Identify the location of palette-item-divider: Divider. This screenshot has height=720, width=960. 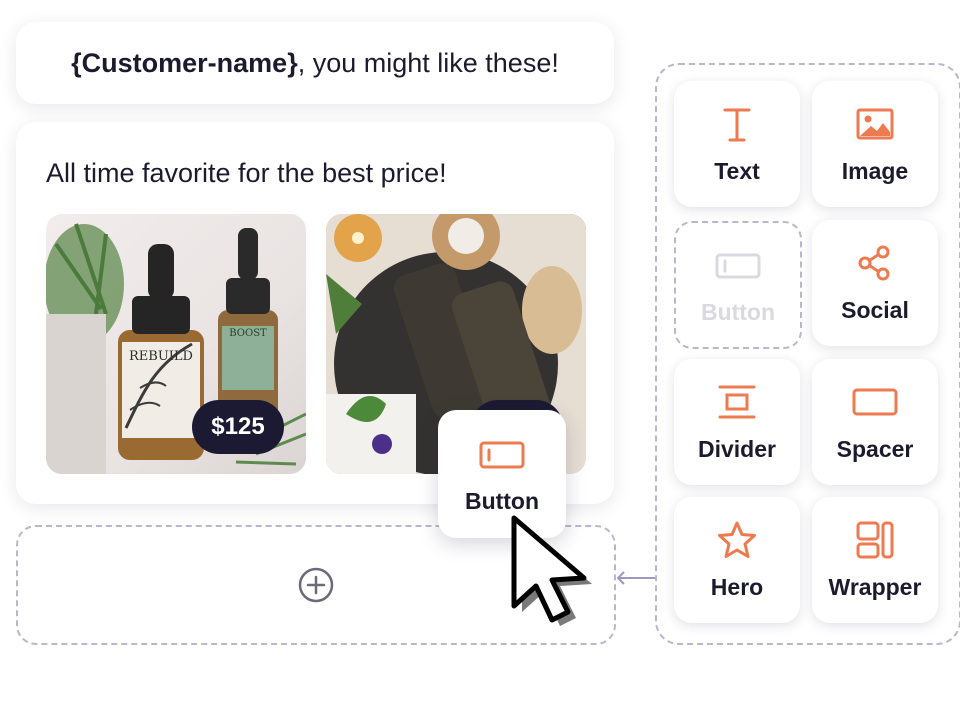
(737, 422).